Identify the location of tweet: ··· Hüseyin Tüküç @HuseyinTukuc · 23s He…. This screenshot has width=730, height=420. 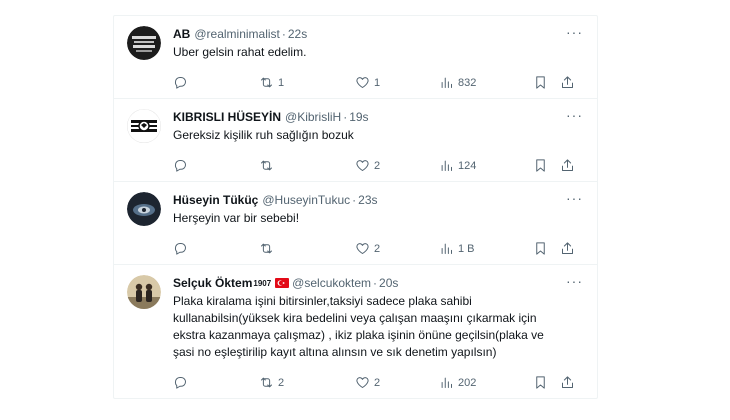
(355, 223).